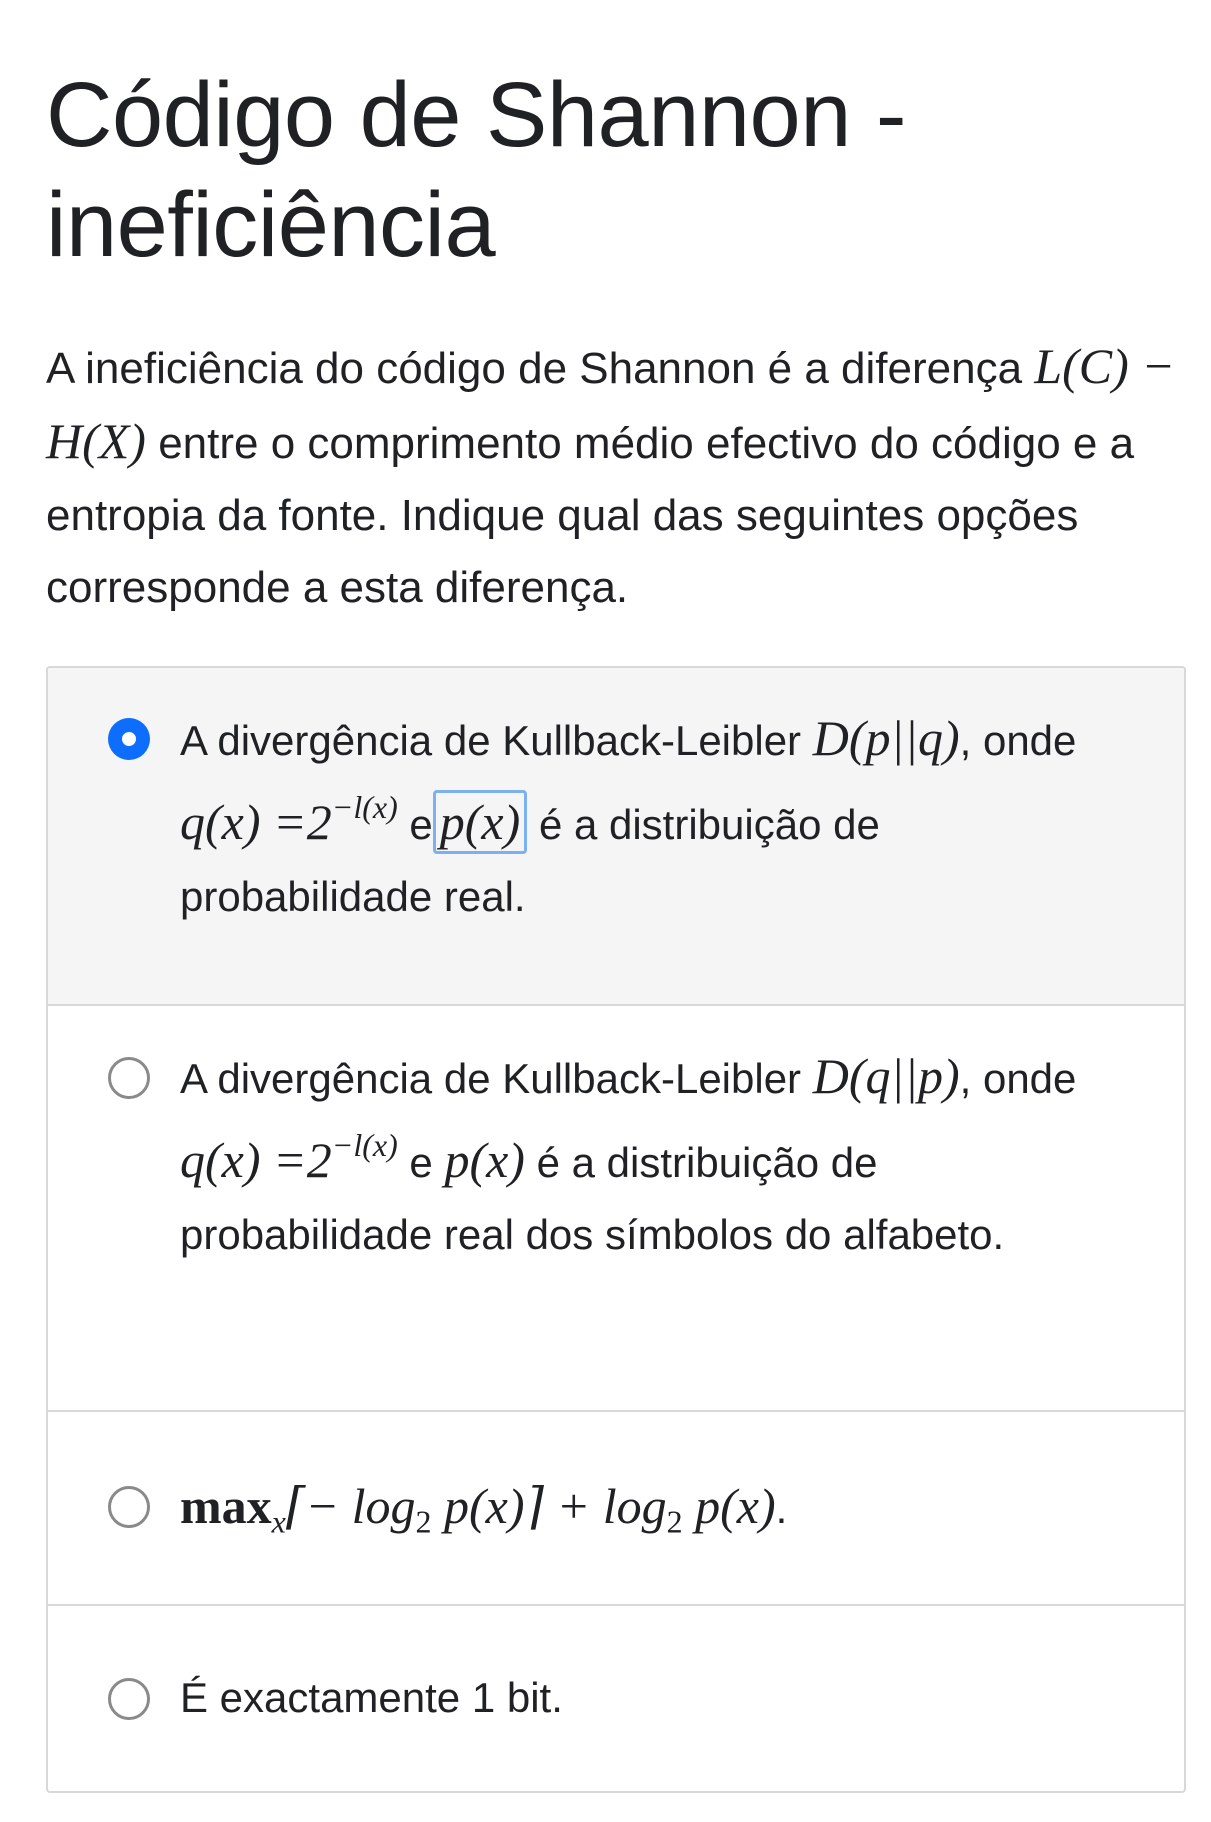 The image size is (1211, 1822). I want to click on highlighted-math: p(x), so click(480, 822).